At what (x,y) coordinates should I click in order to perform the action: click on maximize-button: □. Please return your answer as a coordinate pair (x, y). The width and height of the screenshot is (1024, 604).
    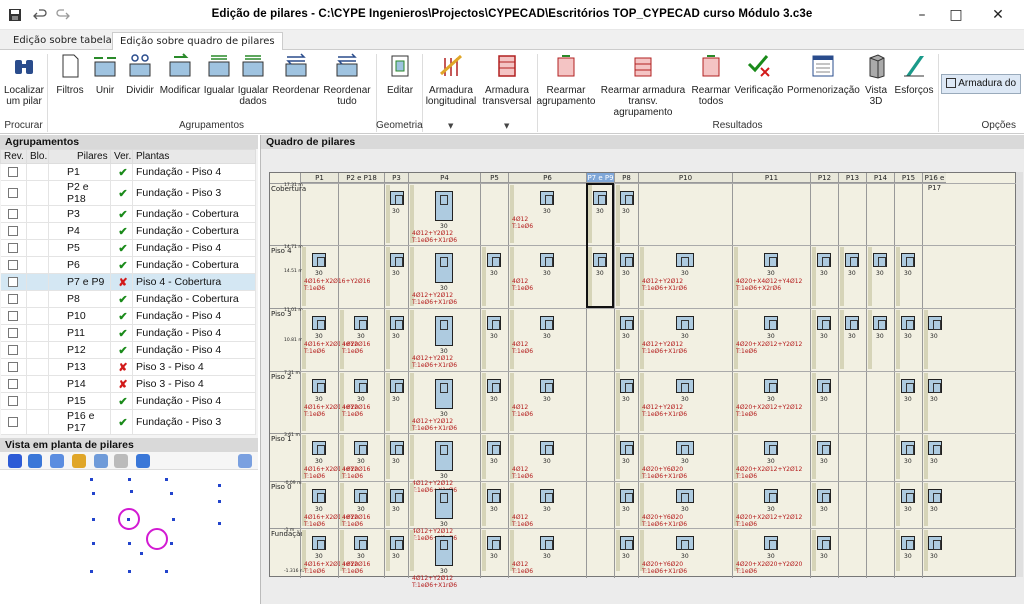
    Looking at the image, I should click on (956, 15).